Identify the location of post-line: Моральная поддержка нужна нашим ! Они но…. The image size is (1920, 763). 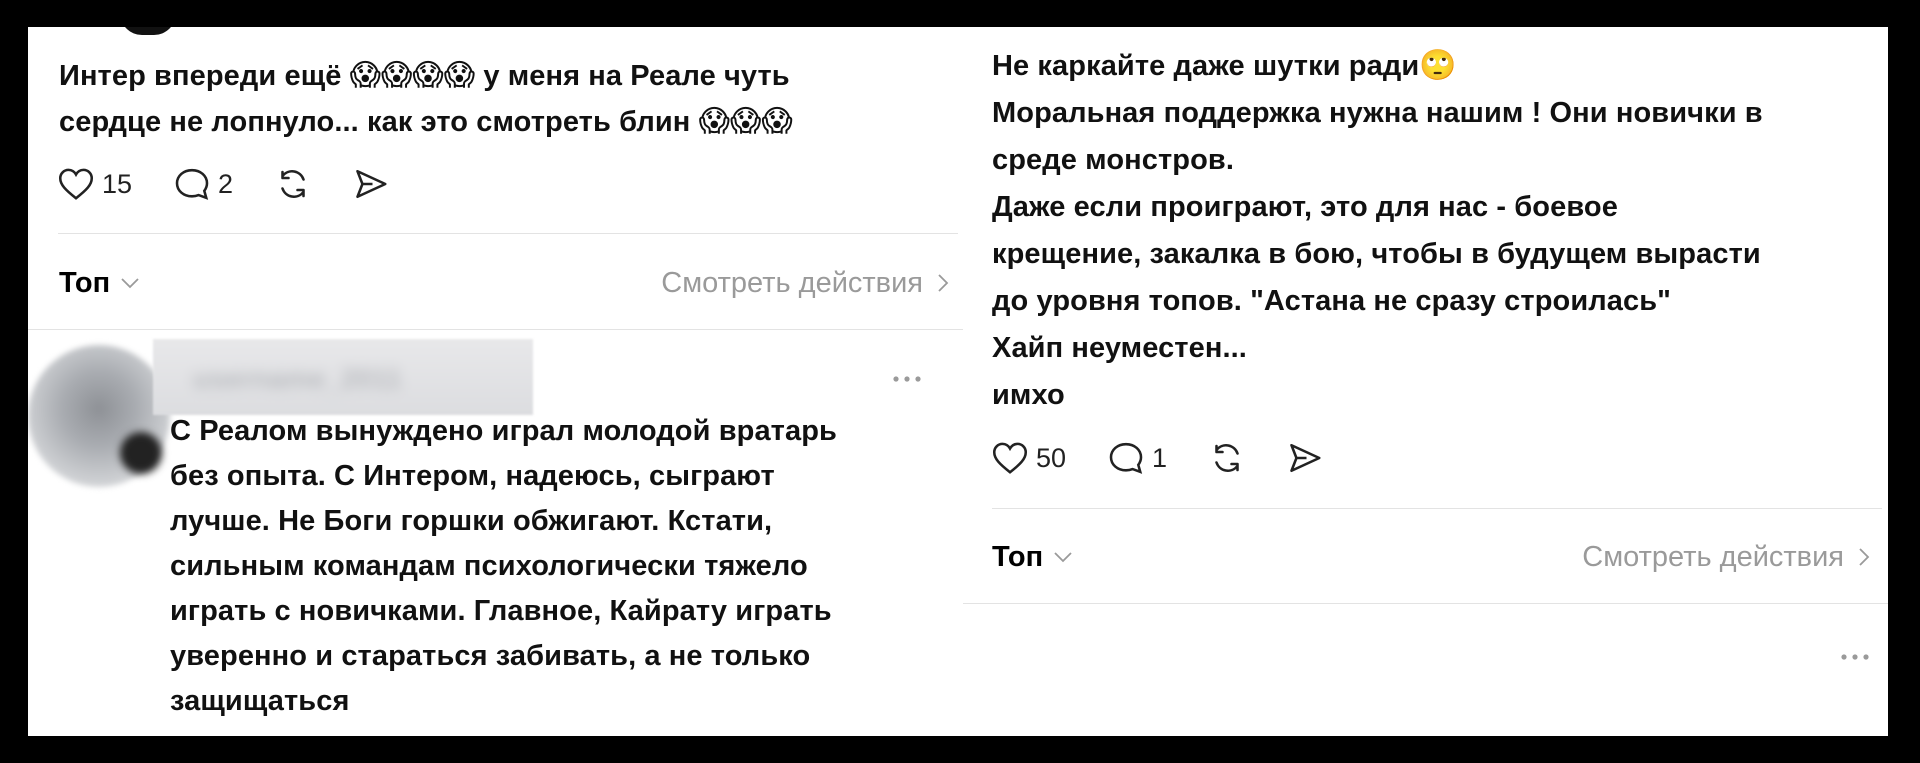
(1377, 113).